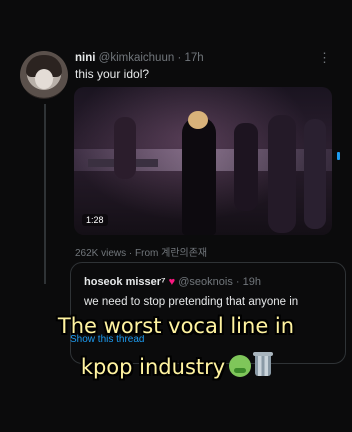  What do you see at coordinates (240, 366) in the screenshot?
I see `nauseated-face-icon` at bounding box center [240, 366].